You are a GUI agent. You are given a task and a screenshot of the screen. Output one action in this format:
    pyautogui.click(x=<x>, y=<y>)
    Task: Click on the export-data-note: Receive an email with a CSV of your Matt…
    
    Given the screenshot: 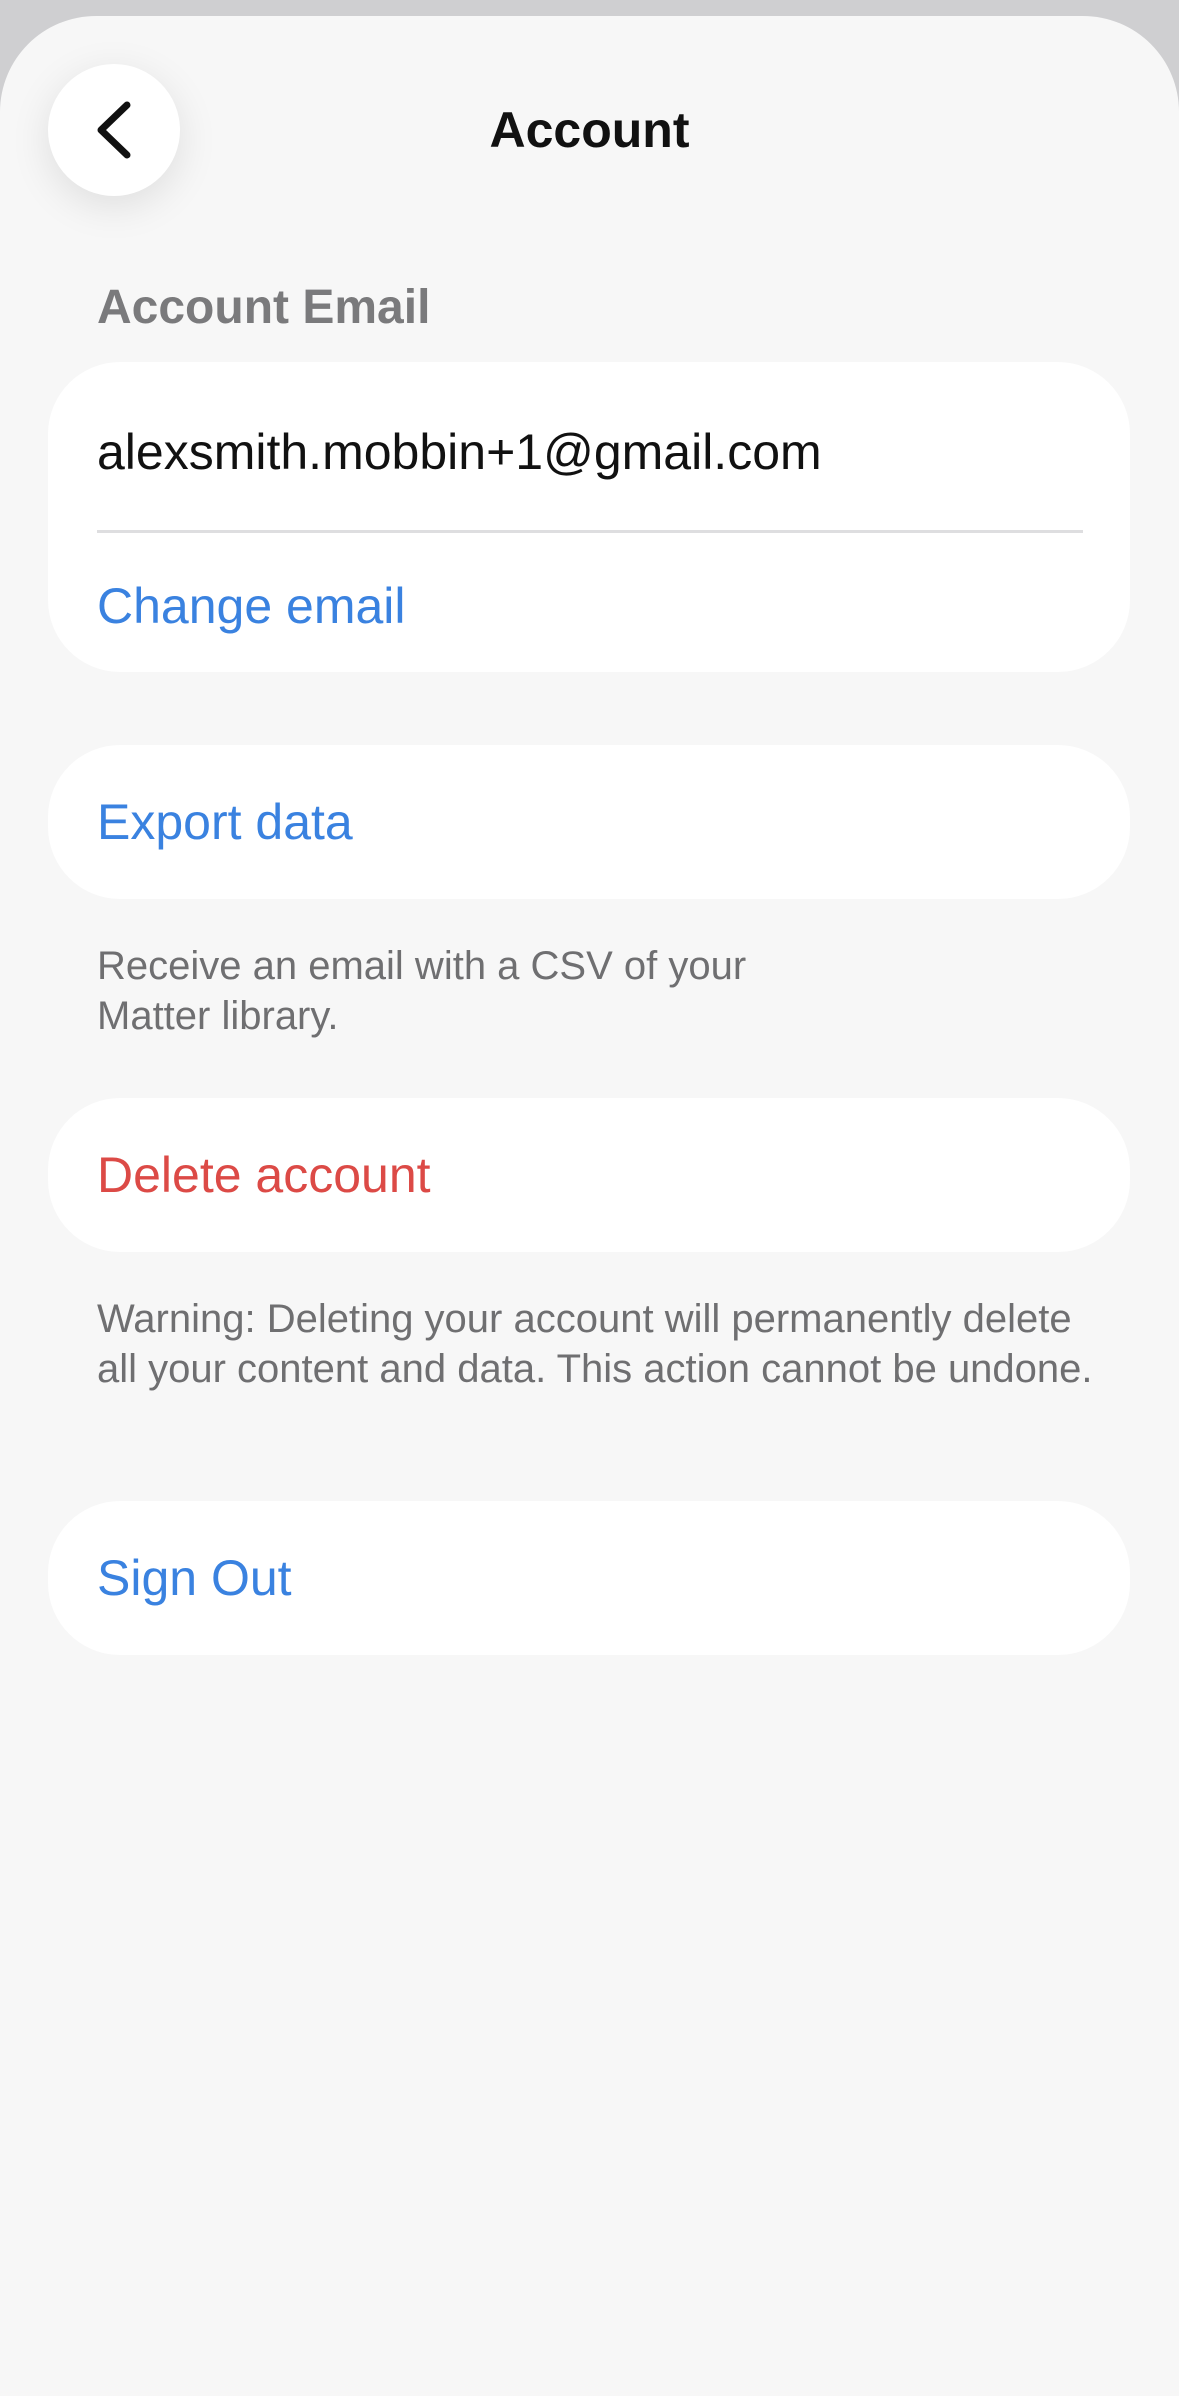 What is the action you would take?
    pyautogui.click(x=422, y=991)
    